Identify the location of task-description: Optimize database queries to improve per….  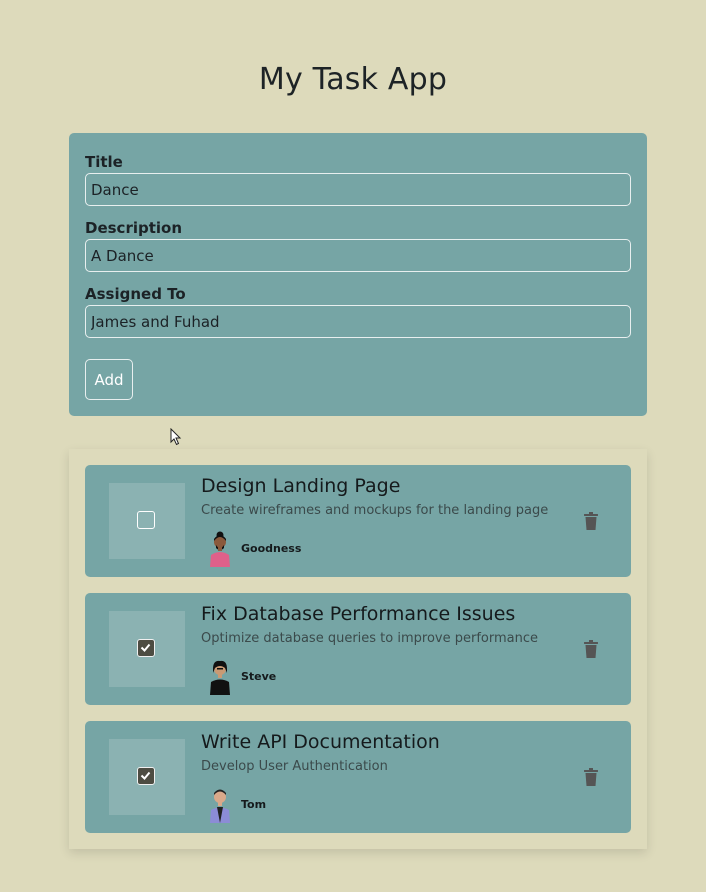
(369, 638).